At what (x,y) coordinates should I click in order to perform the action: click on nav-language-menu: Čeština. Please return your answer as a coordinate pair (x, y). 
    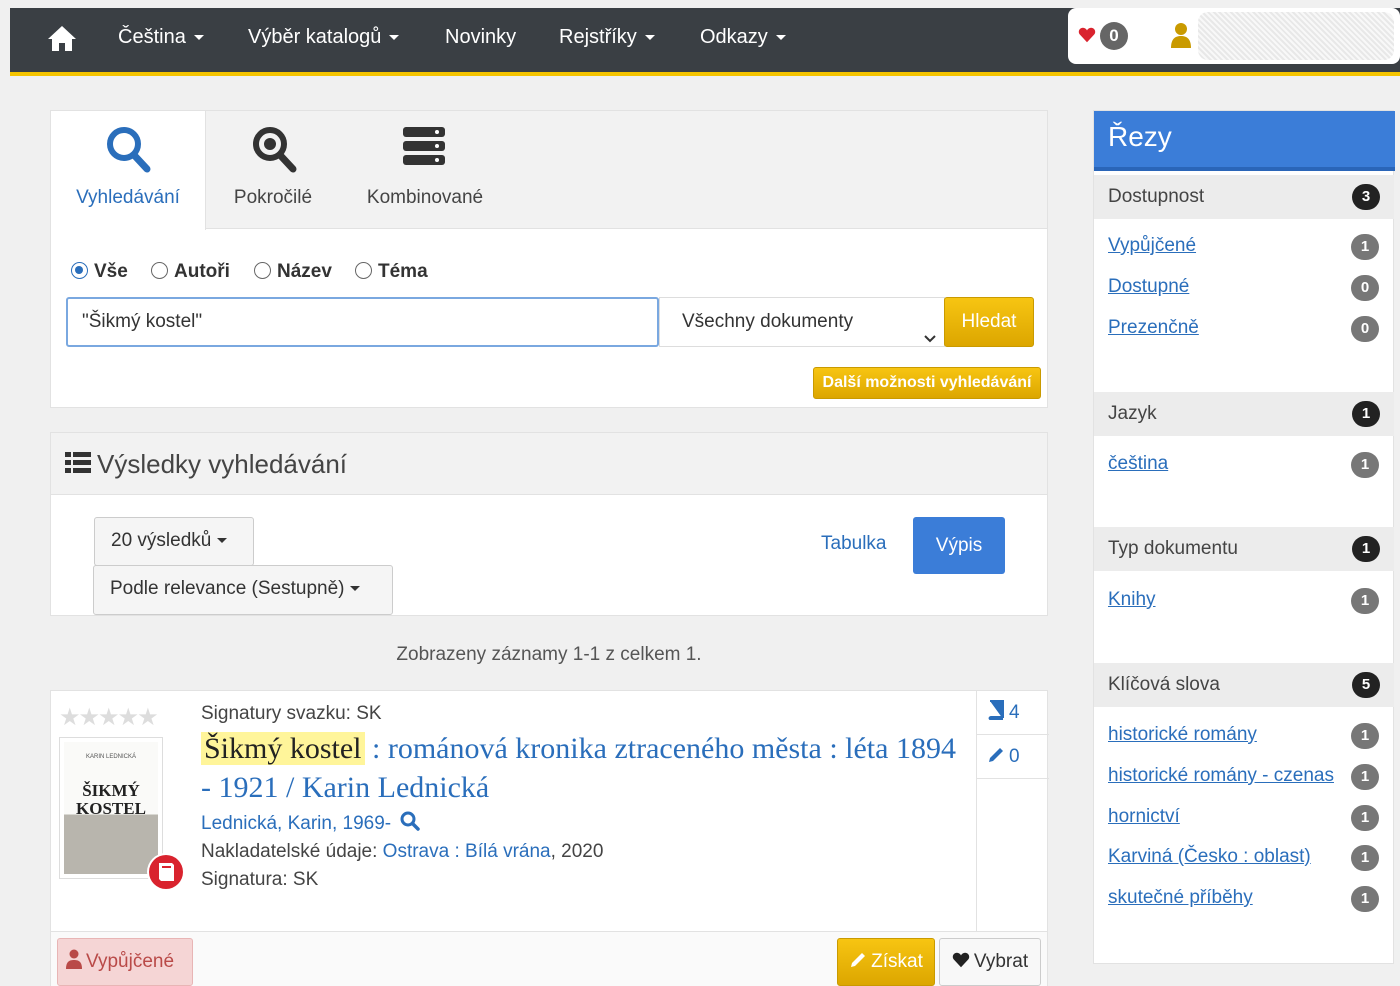
    Looking at the image, I should click on (161, 37).